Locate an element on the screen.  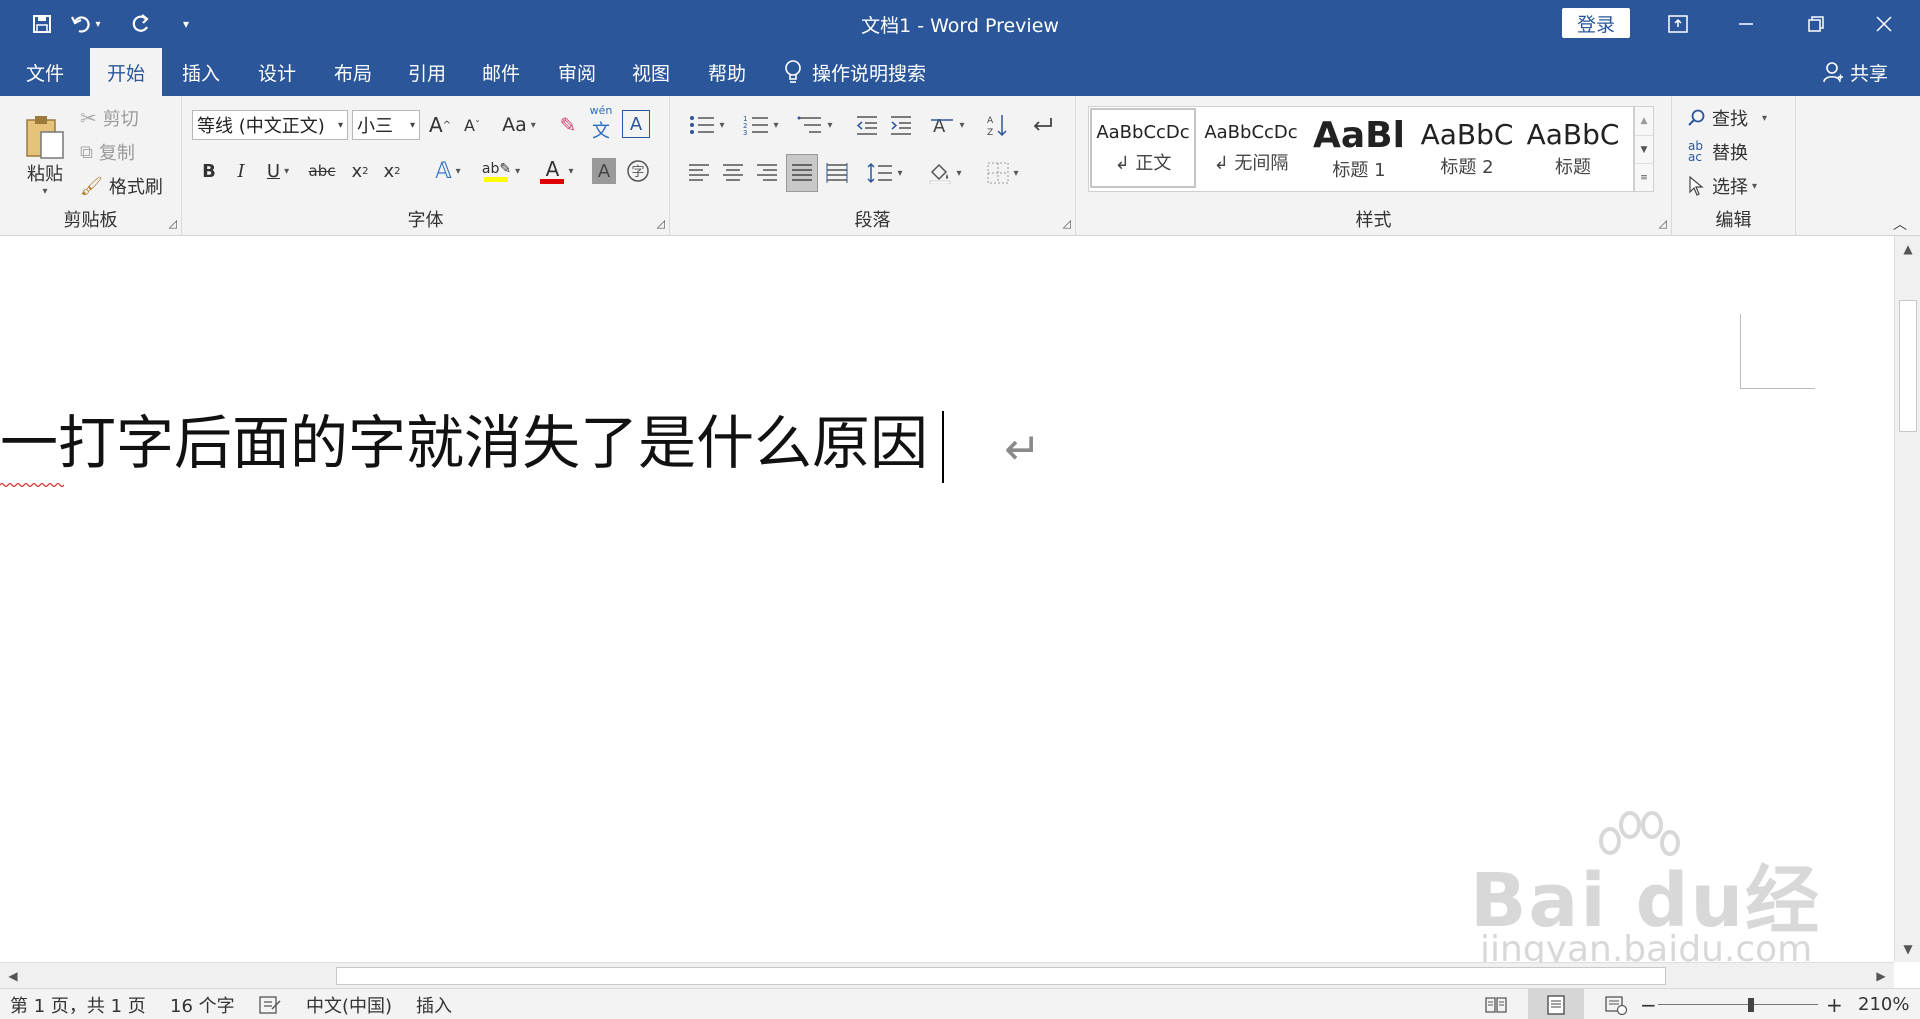
subscript-button: x2 is located at coordinates (360, 171).